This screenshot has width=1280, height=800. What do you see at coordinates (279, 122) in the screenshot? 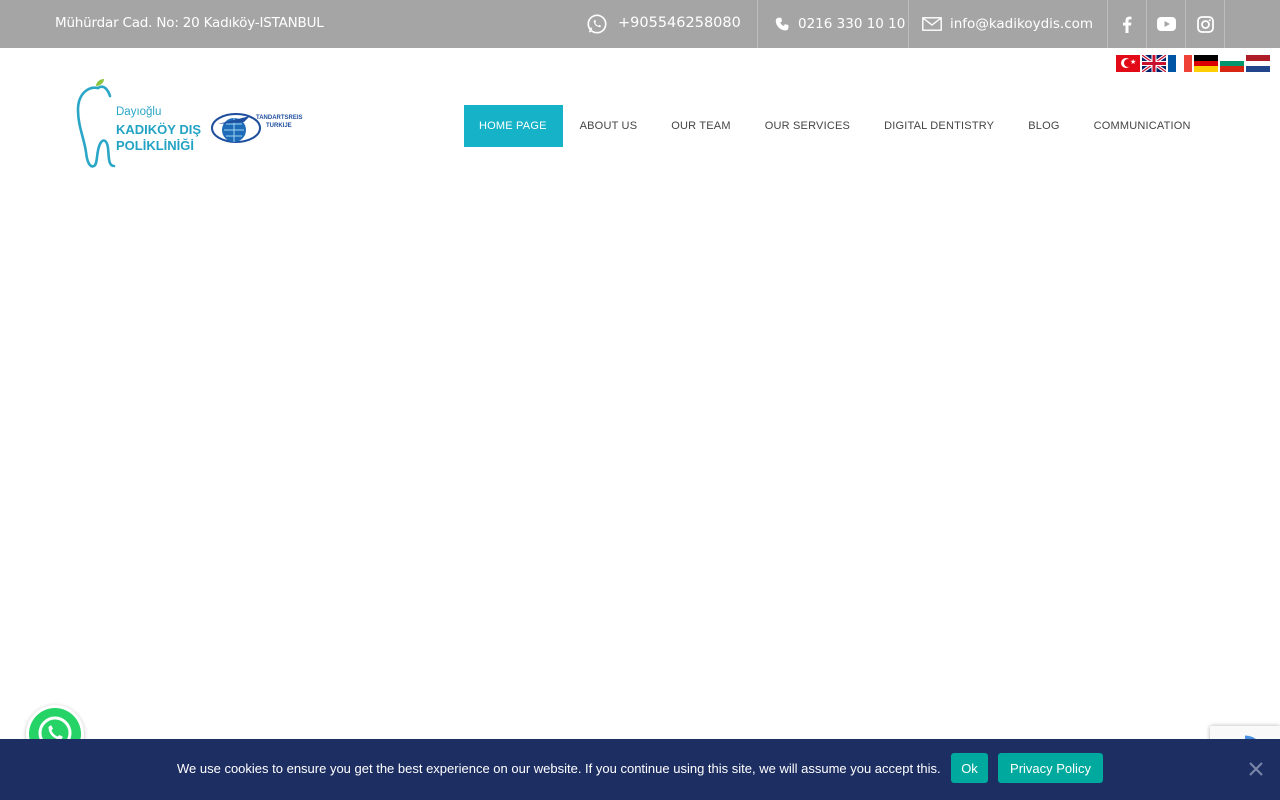
I see `partner-logo-text: TANDARTSREIS TURKIJE` at bounding box center [279, 122].